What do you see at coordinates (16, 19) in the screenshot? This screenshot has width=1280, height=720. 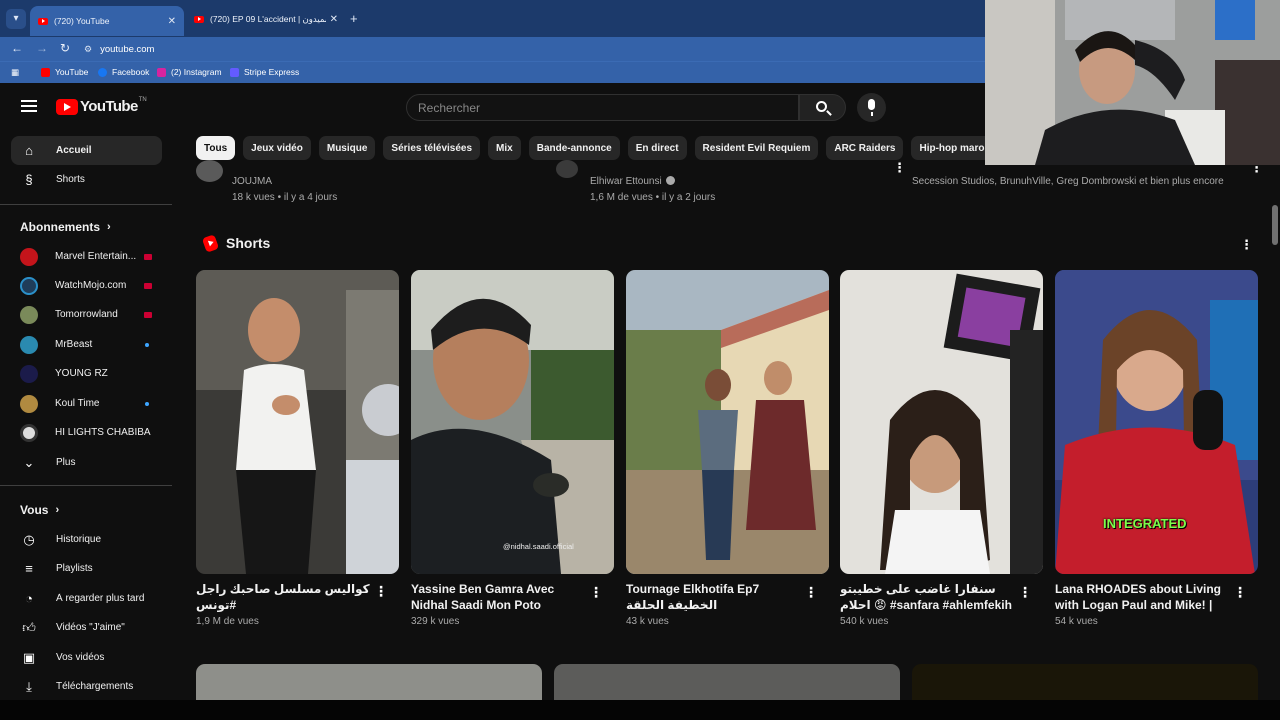 I see `tab-search-icon: ▾` at bounding box center [16, 19].